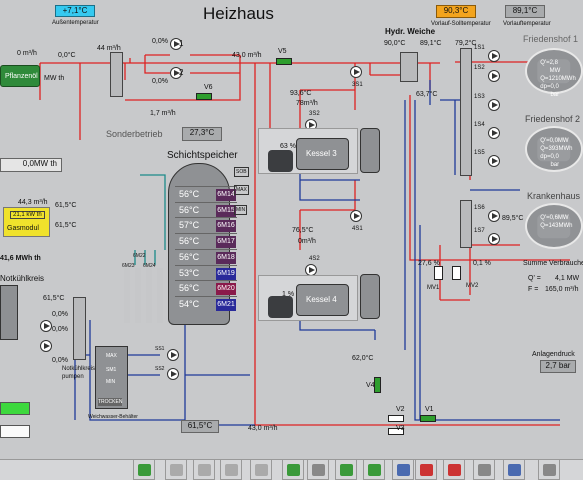 The width and height of the screenshot is (583, 480). What do you see at coordinates (514, 469) in the screenshot?
I see `eye-button` at bounding box center [514, 469].